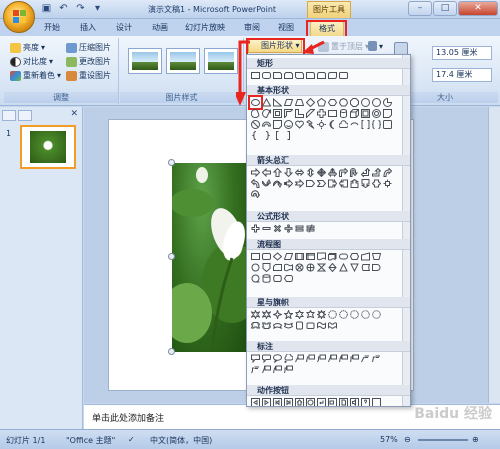 This screenshot has width=500, height=449. Describe the element at coordinates (88, 61) in the screenshot. I see `change-picture-button: 更改图片` at that location.